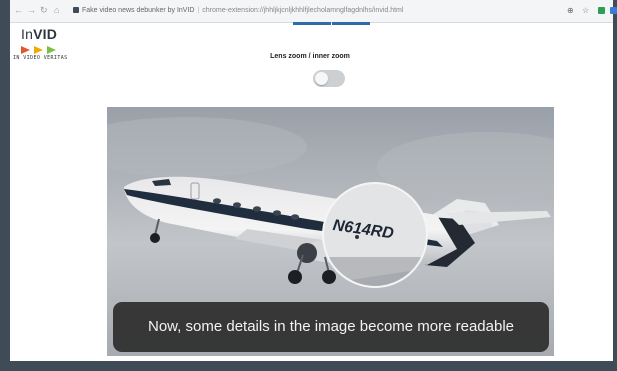 This screenshot has width=617, height=371. I want to click on window-frame-right, so click(615, 185).